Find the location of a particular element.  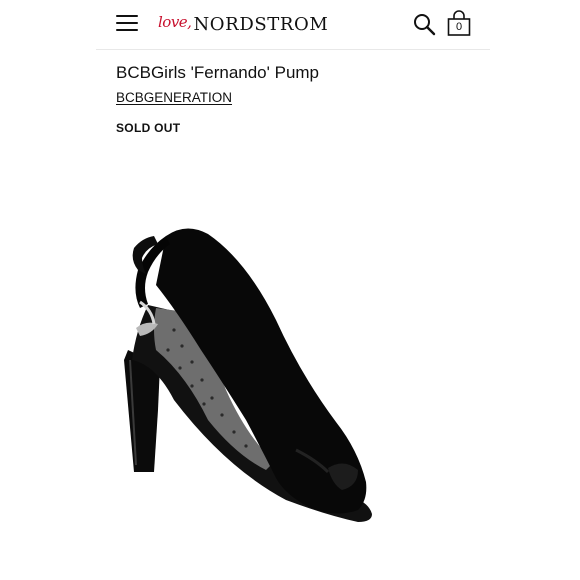

site-header: love, NORDSTROM 0 is located at coordinates (293, 25).